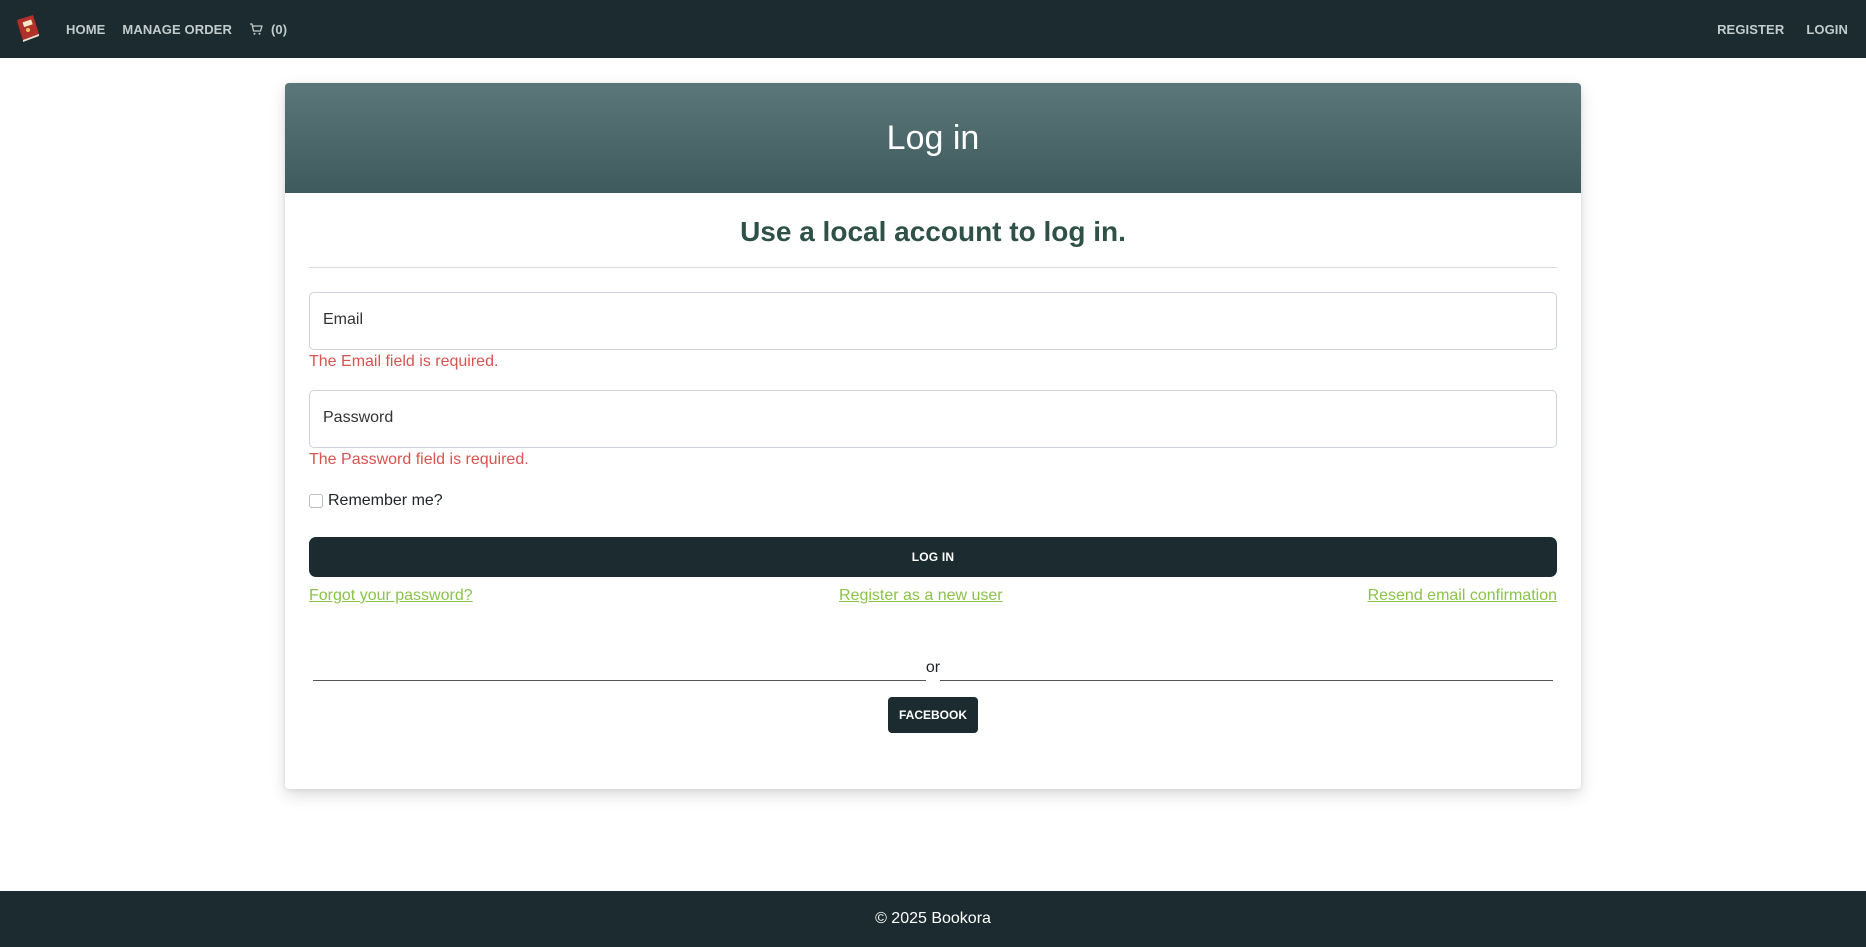  I want to click on or-divider-right, so click(1246, 680).